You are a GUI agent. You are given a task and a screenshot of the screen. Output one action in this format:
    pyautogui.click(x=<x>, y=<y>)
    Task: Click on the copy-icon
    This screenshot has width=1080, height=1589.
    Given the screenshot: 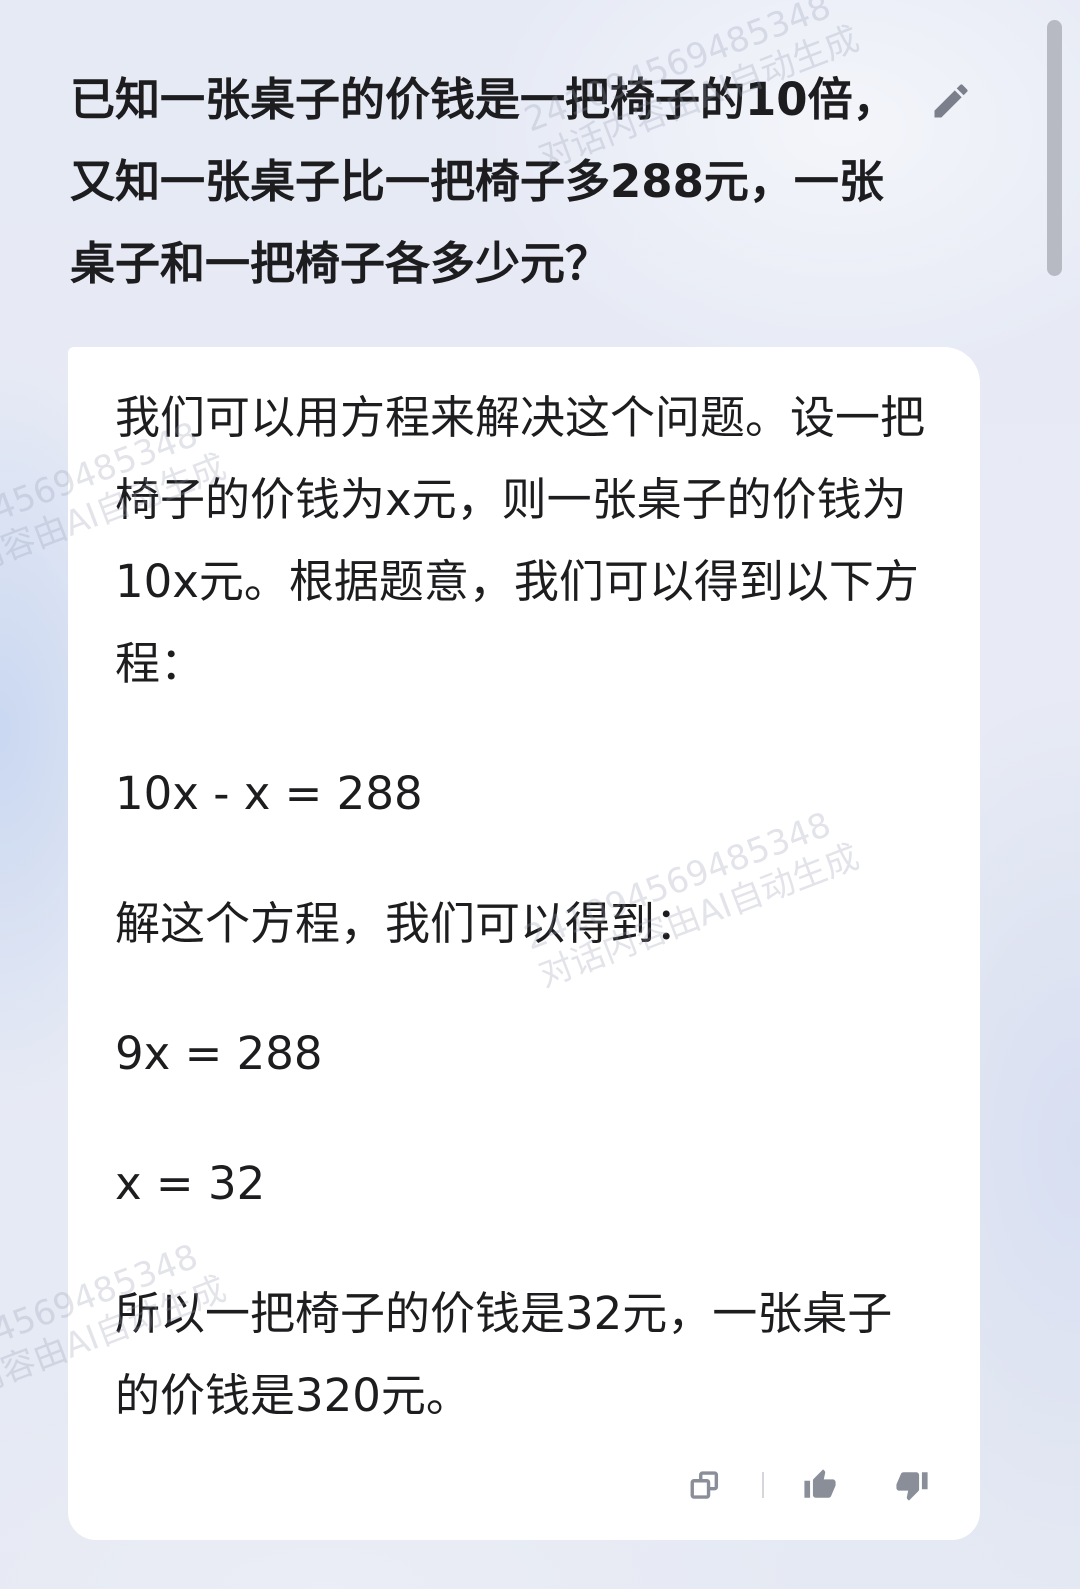 What is the action you would take?
    pyautogui.click(x=704, y=1485)
    